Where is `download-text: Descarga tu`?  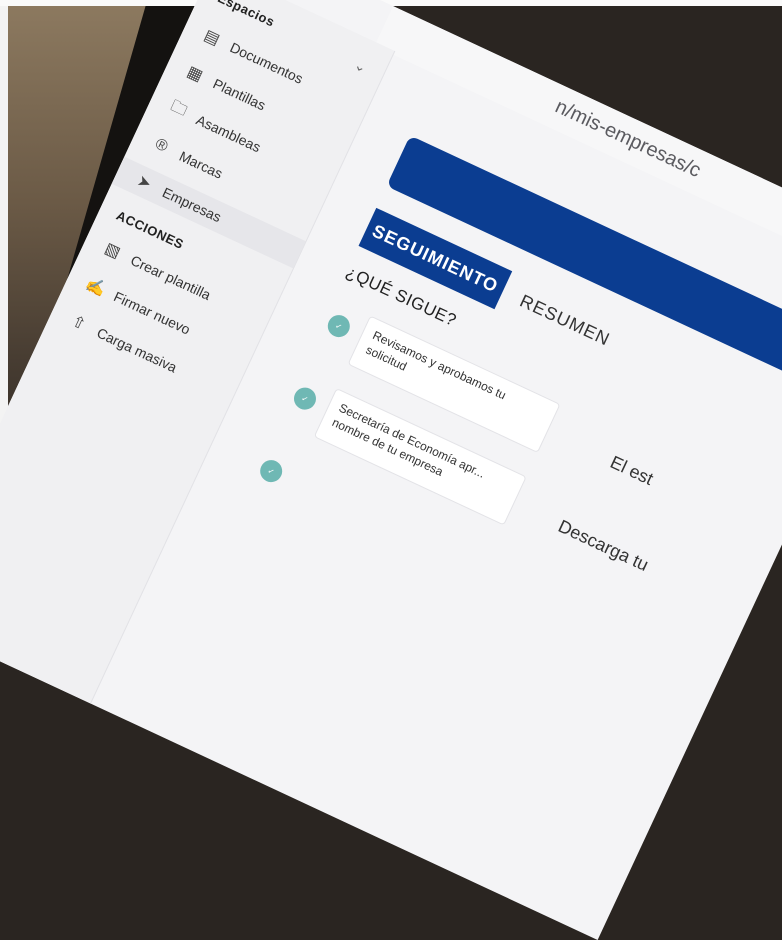 download-text: Descarga tu is located at coordinates (603, 546).